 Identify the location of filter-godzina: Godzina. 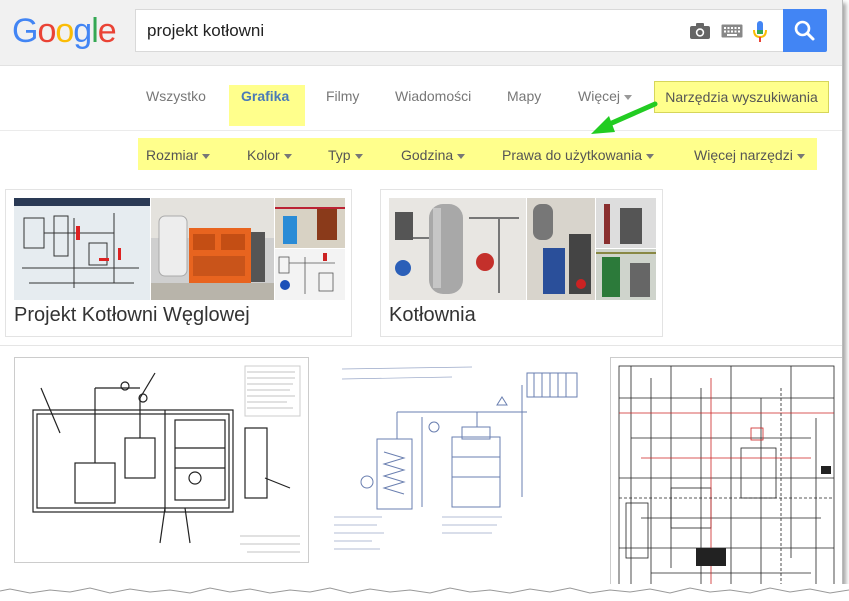
(433, 155).